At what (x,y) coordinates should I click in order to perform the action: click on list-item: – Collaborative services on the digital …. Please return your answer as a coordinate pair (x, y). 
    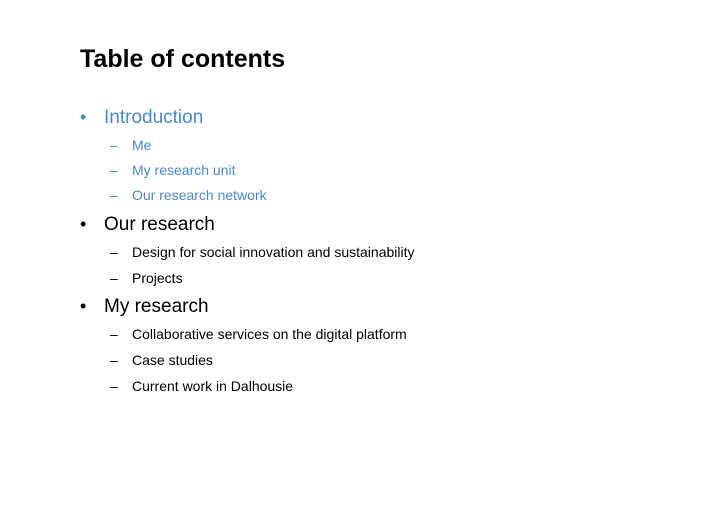
    Looking at the image, I should click on (395, 334).